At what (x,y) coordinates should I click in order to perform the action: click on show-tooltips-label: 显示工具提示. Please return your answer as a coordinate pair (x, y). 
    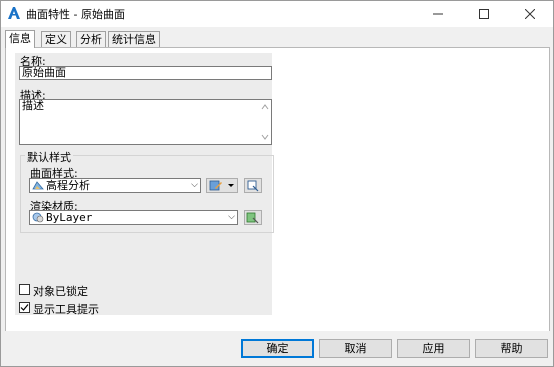
    Looking at the image, I should click on (66, 309).